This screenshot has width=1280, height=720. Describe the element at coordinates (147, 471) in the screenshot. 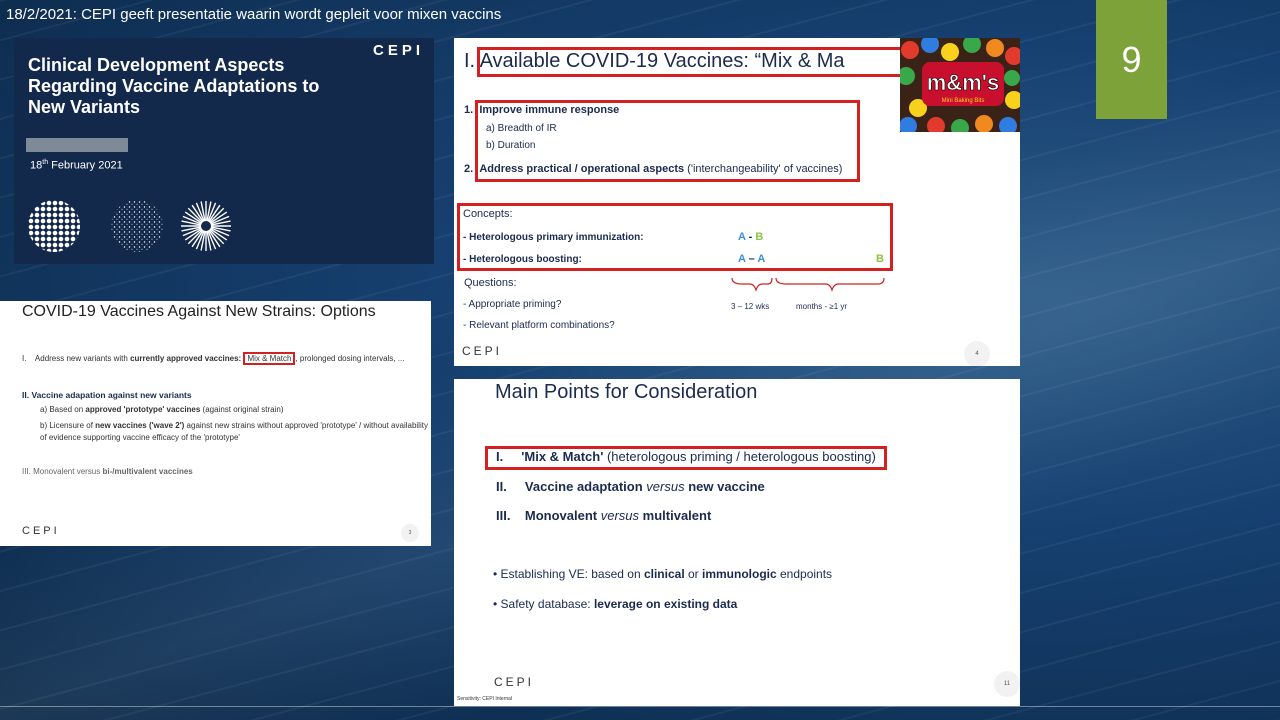

I see `item-bold: bi-/multivalent vaccines` at that location.